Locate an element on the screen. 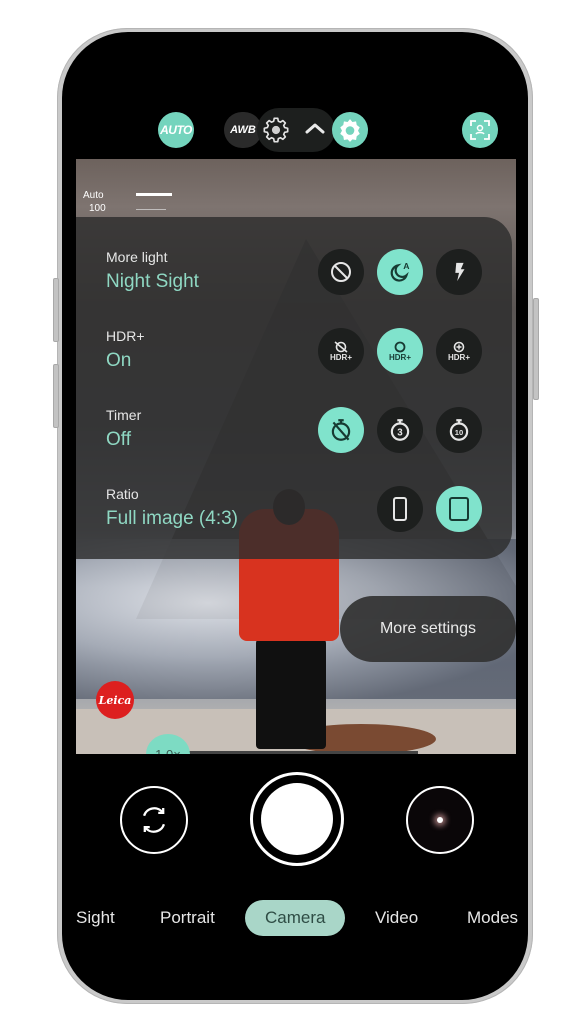  mode-modes: Modes is located at coordinates (492, 918).